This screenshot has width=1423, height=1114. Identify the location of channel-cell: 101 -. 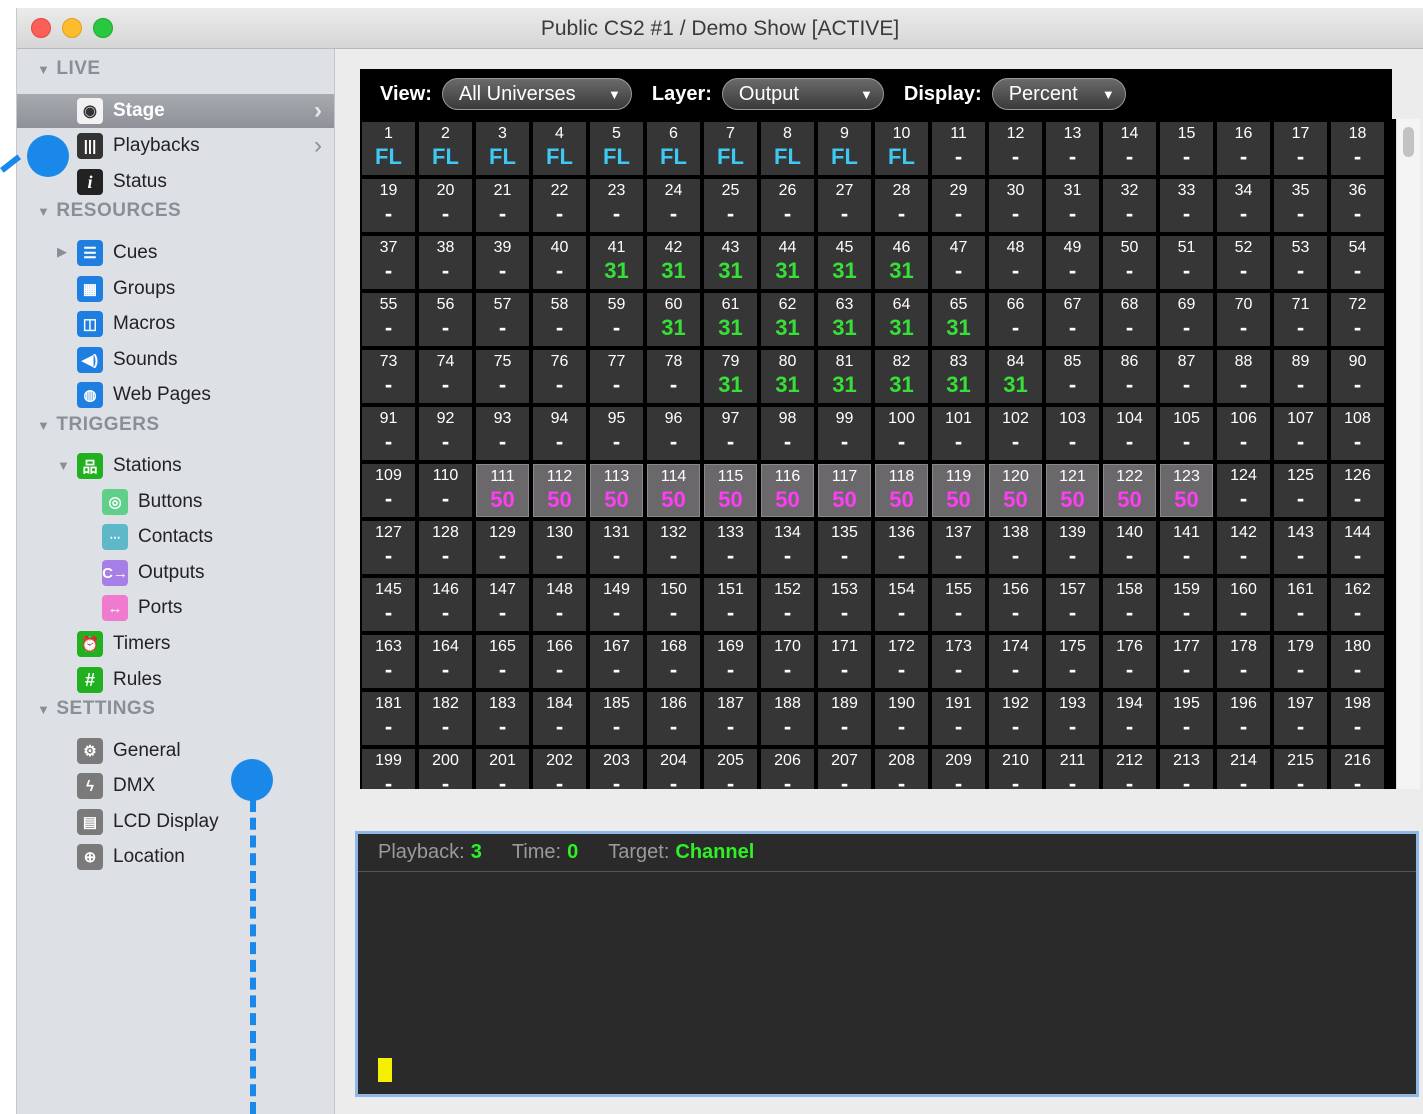
(958, 433).